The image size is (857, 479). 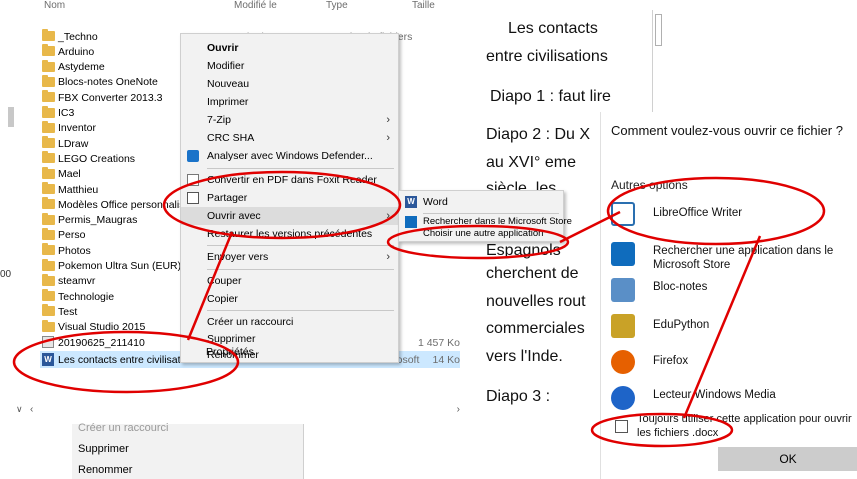 What do you see at coordinates (435, 202) in the screenshot?
I see `menu-label: Word` at bounding box center [435, 202].